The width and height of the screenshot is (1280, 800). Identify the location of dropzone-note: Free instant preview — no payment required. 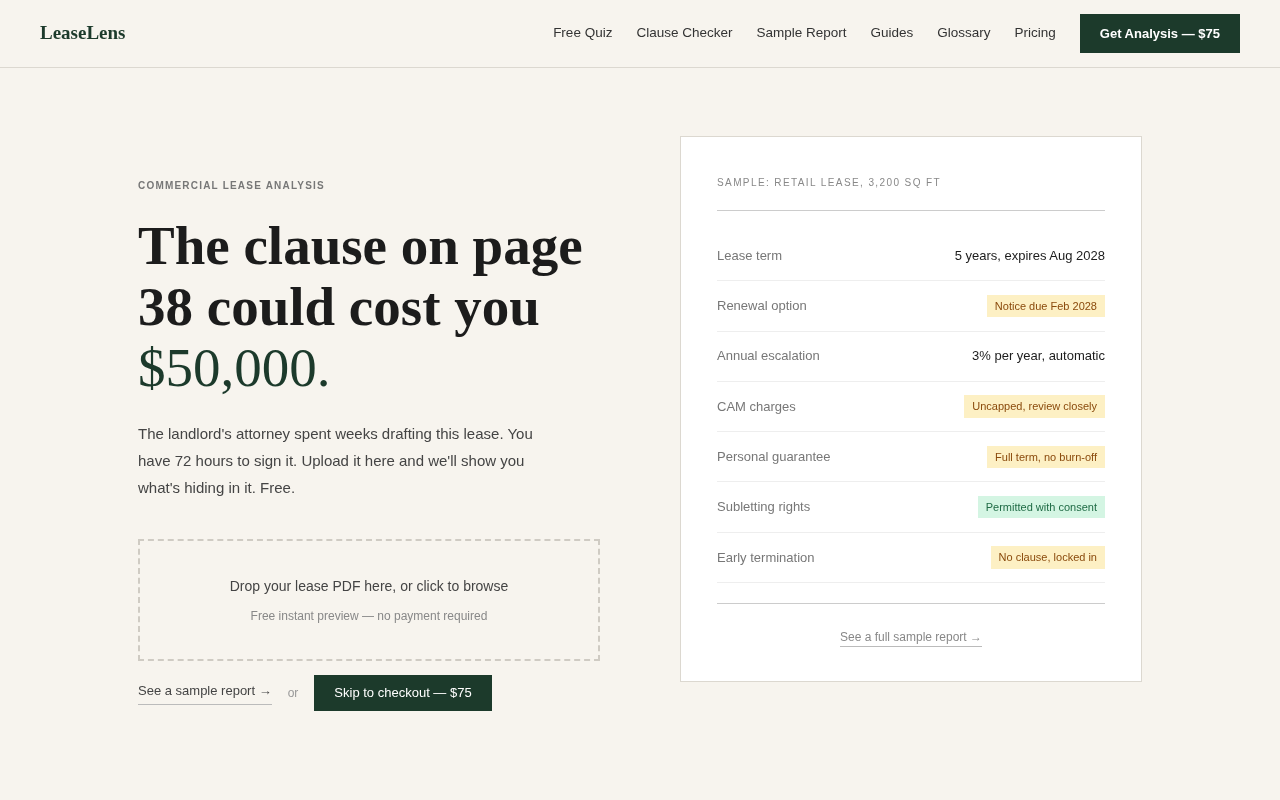
(369, 616).